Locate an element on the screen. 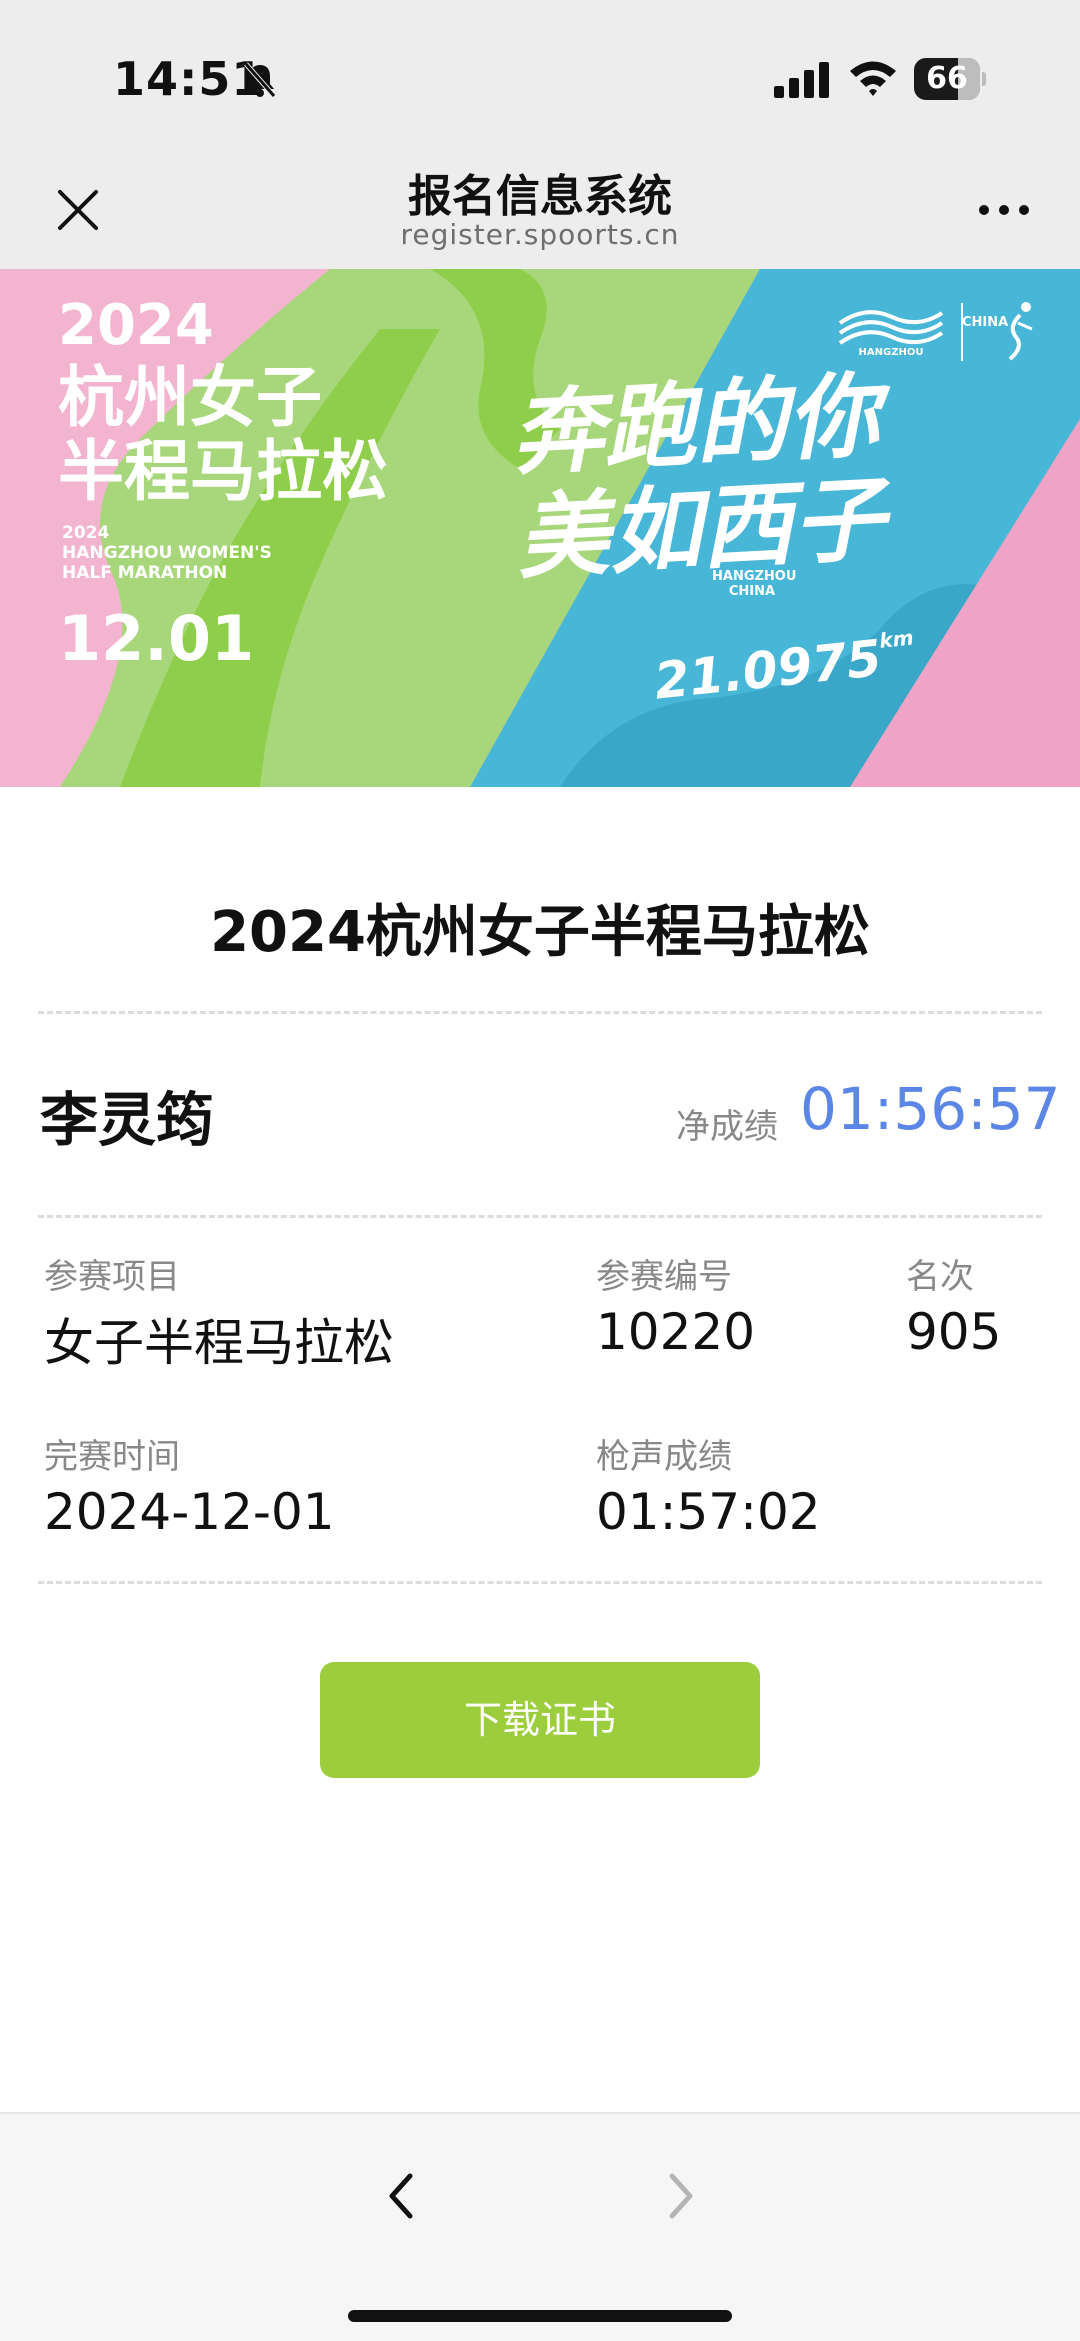 The image size is (1080, 2341). gun-time-label: 枪声成绩 is located at coordinates (664, 1457).